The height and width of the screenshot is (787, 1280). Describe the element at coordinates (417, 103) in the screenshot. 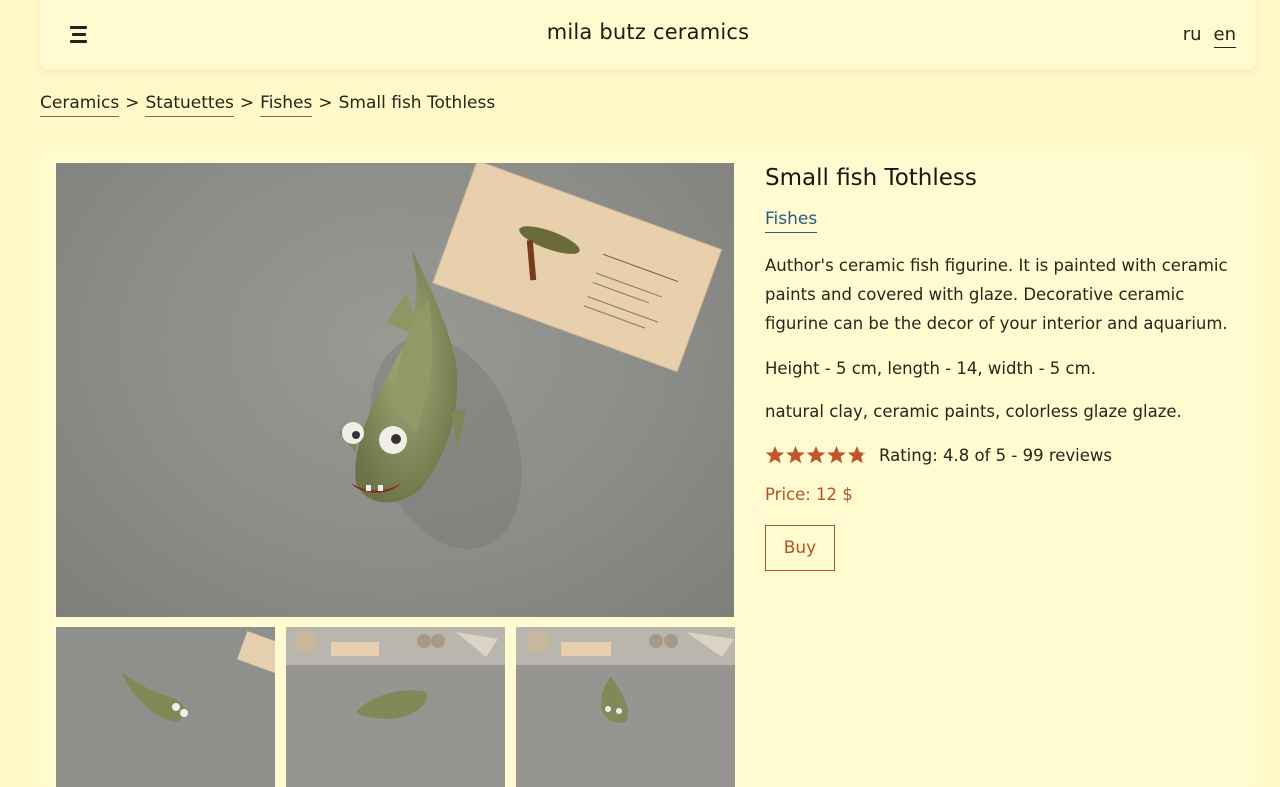

I see `breadcrumb-current: Small fish Tothless` at that location.